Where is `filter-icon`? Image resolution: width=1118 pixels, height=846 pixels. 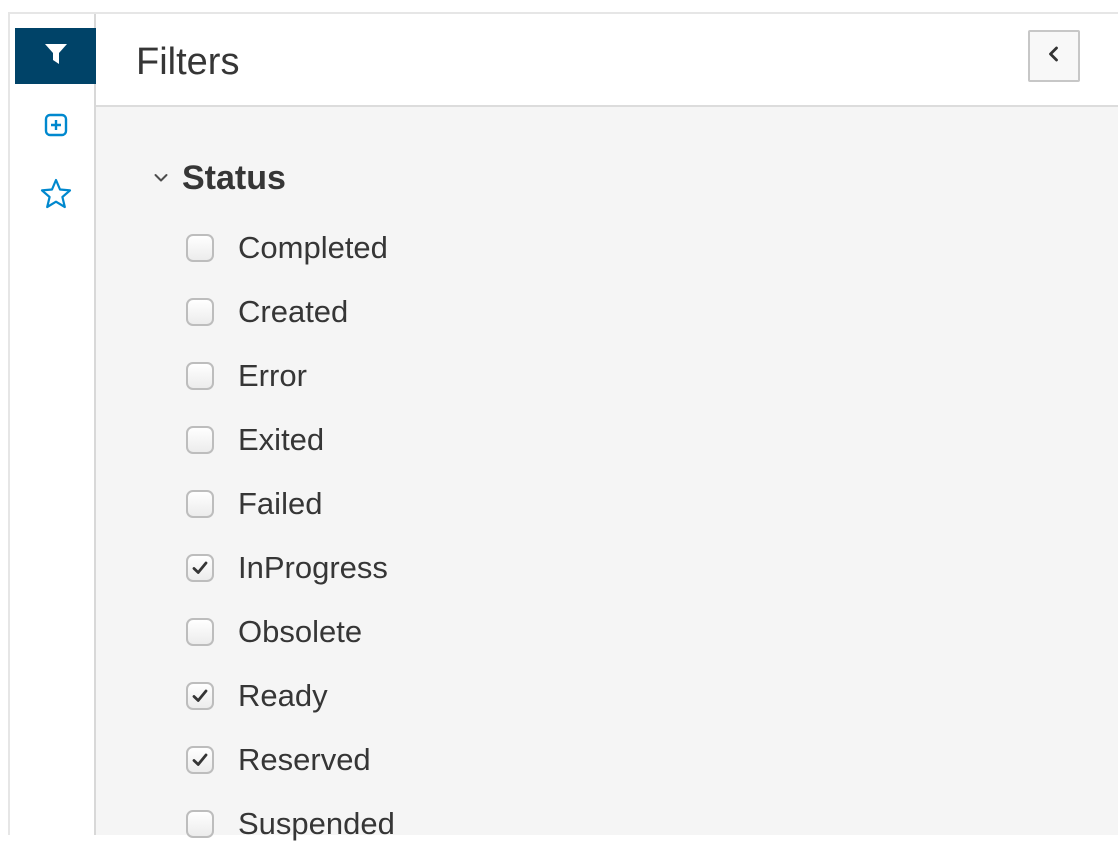
filter-icon is located at coordinates (56, 56).